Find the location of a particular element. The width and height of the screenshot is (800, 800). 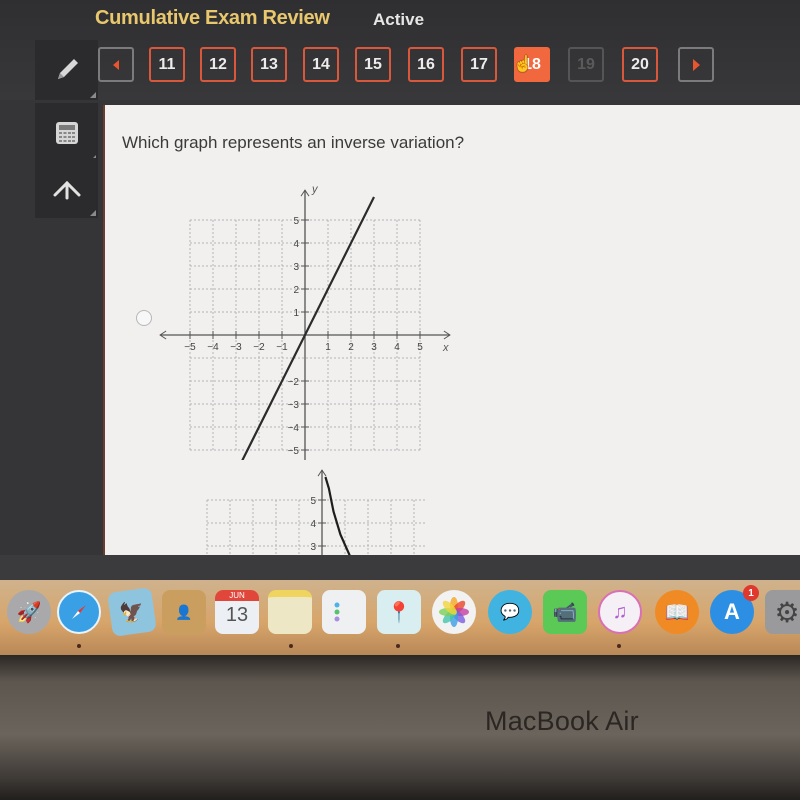

up-arrow-icon is located at coordinates (66, 190).